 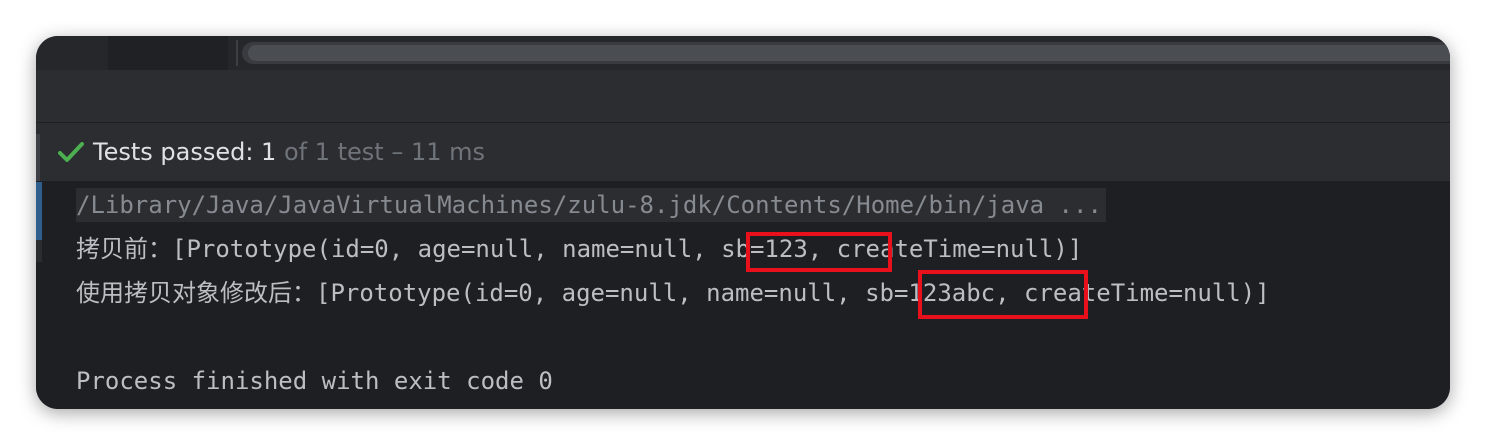 I want to click on test-status-bar: Tests passed: 1 of 1 test – 11 ms, so click(x=743, y=152).